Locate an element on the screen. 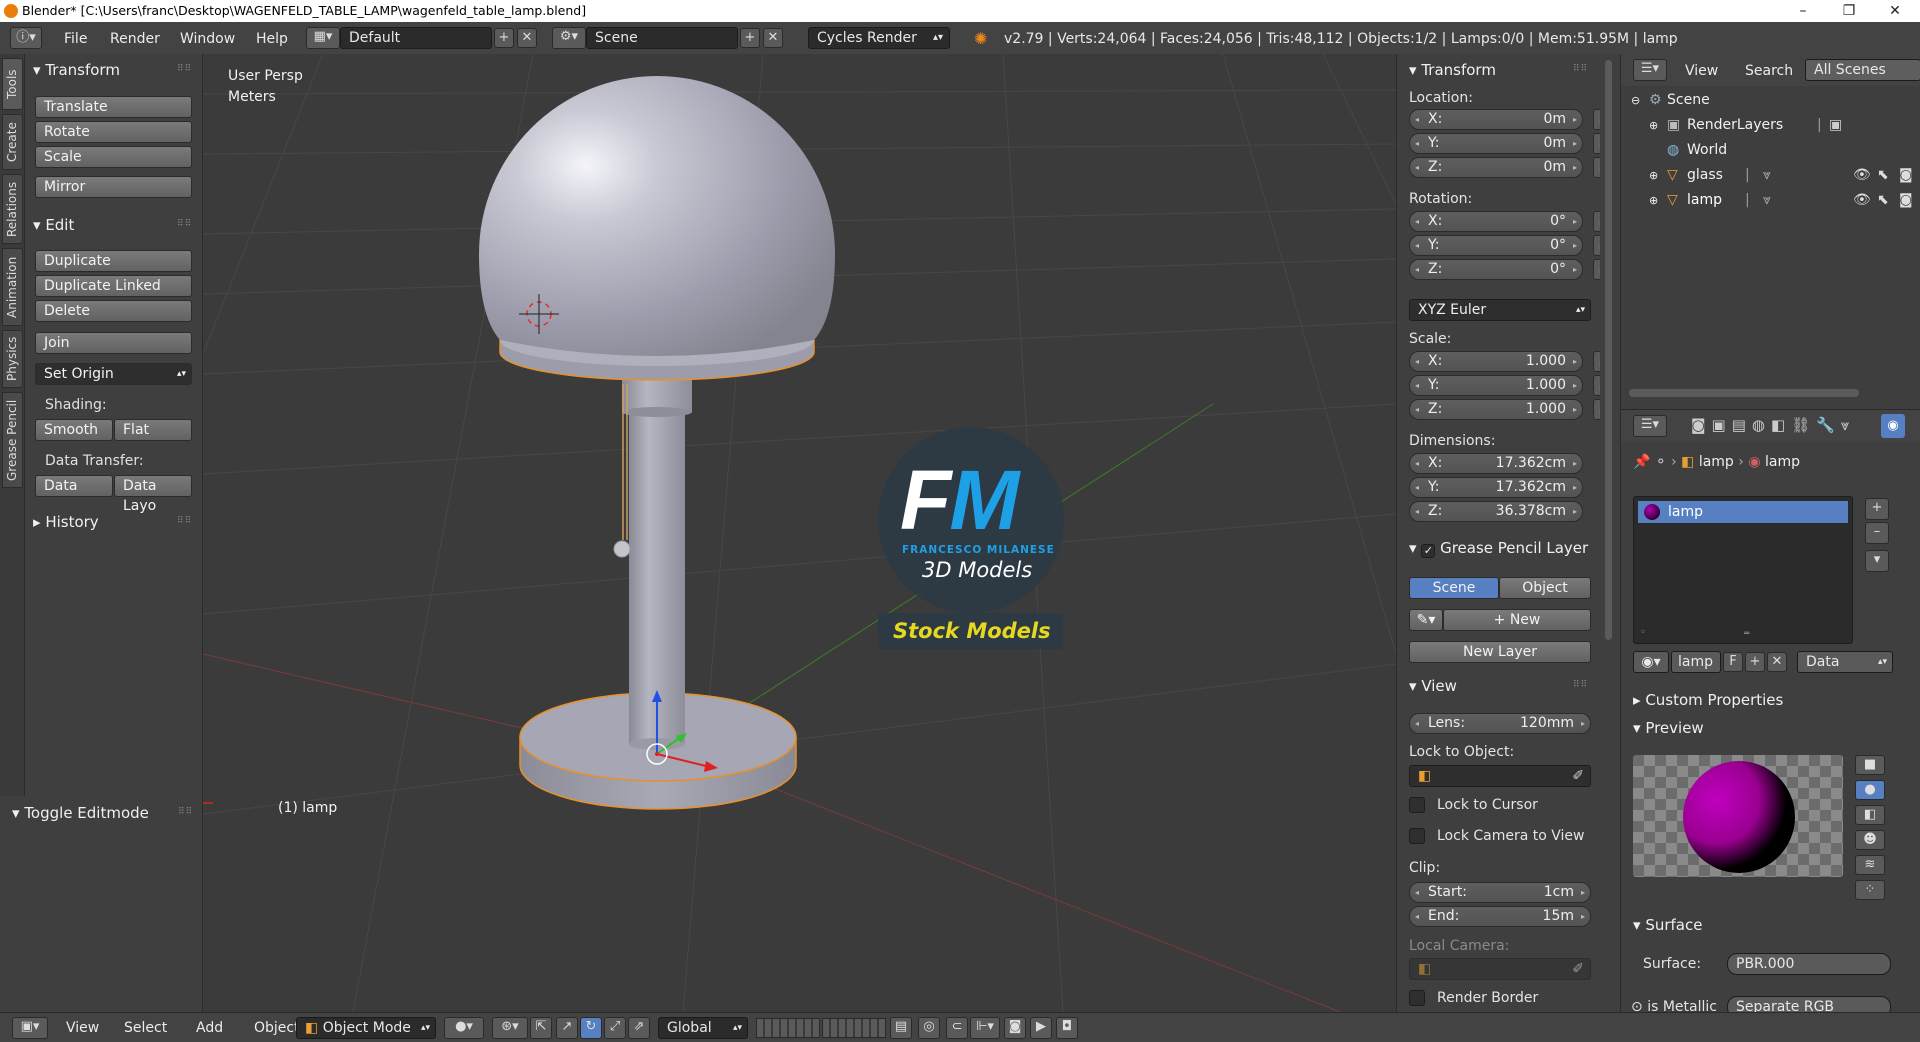 This screenshot has height=1042, width=1920. location-x-field: ◂ X: 0m ▸ is located at coordinates (1496, 119).